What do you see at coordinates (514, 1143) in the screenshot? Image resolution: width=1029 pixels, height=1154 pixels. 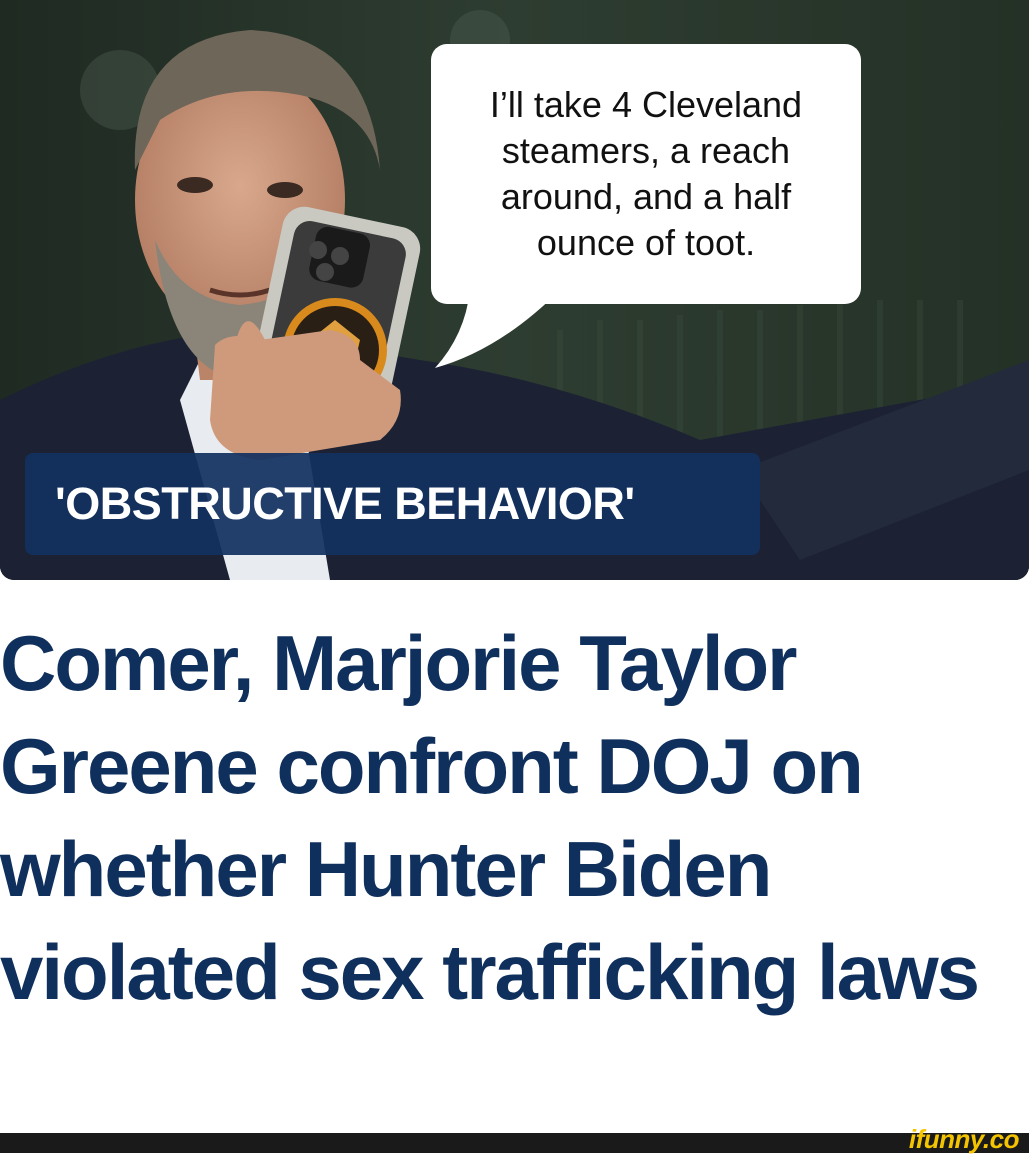 I see `footer-bar` at bounding box center [514, 1143].